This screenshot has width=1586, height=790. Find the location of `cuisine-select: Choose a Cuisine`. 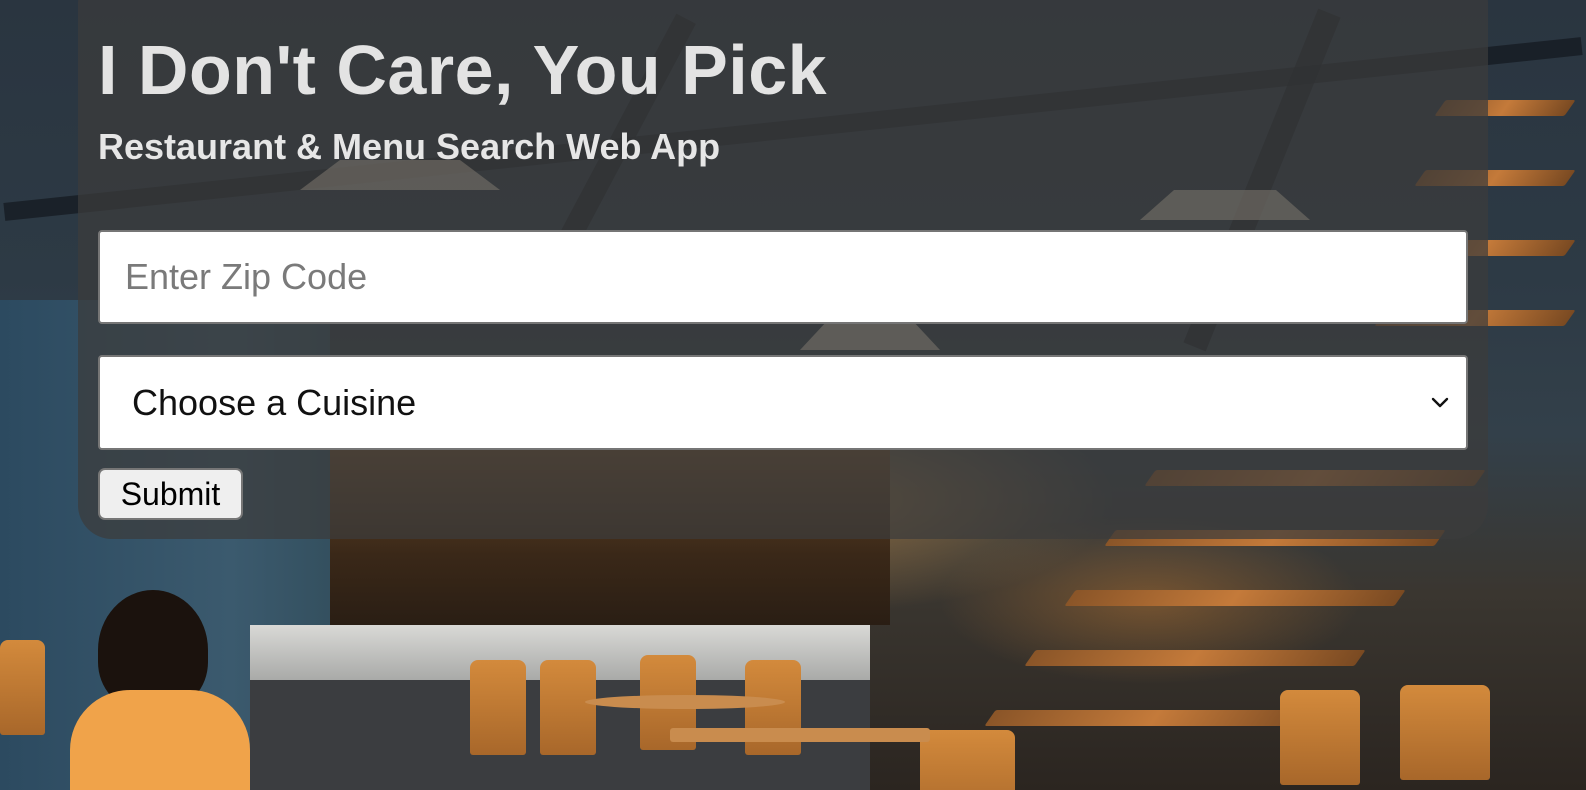

cuisine-select: Choose a Cuisine is located at coordinates (783, 402).